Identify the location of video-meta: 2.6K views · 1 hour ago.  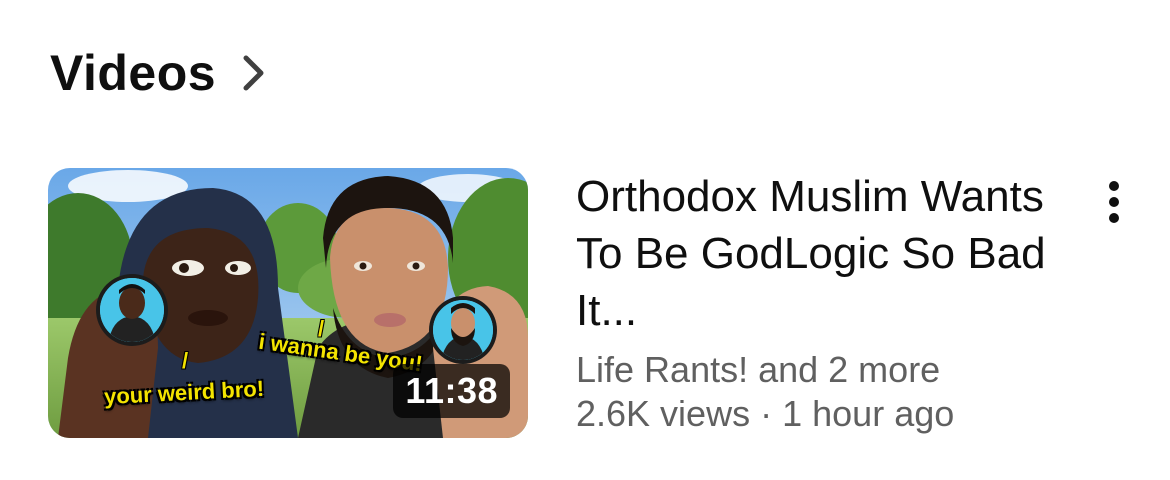
(826, 414).